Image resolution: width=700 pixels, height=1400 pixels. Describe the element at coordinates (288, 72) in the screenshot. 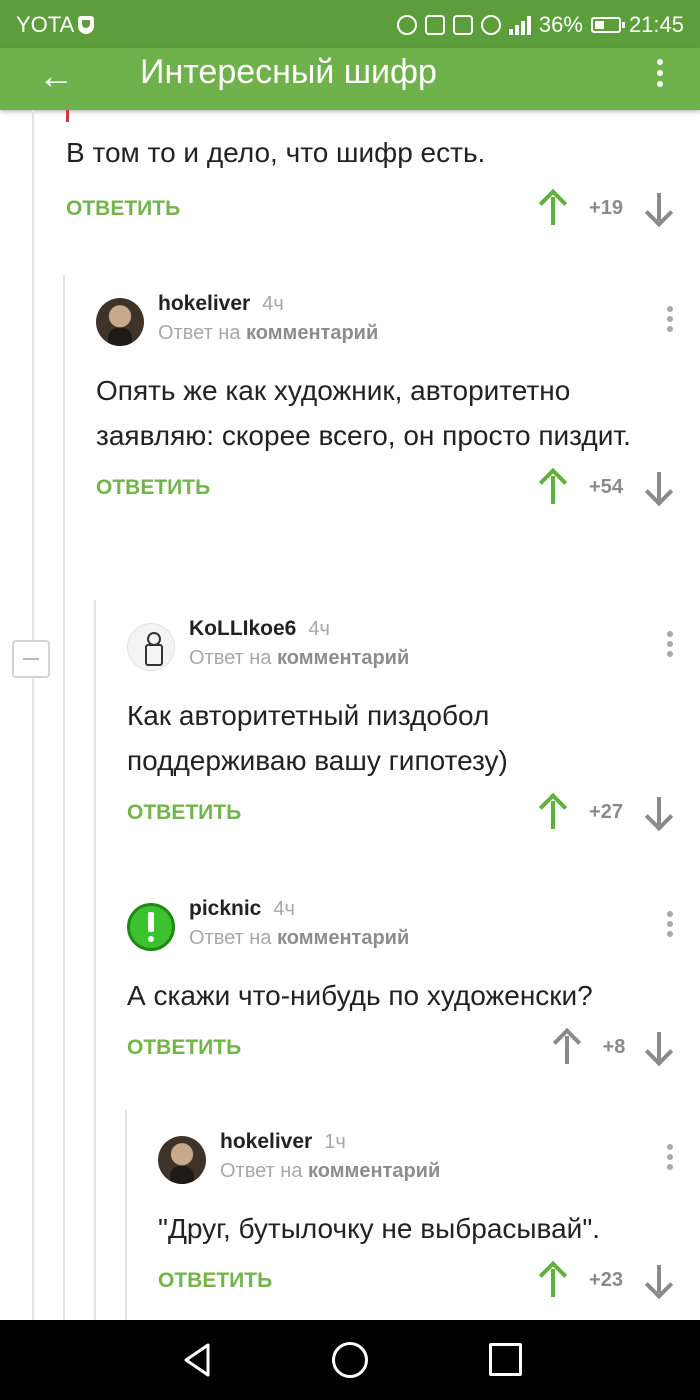

I see `page-title: Интересный шифр` at that location.